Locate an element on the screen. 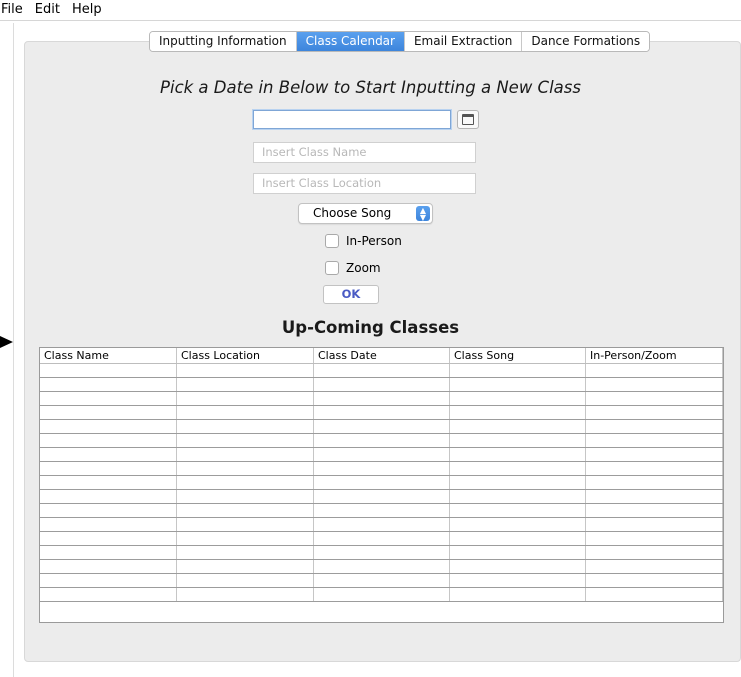  column-header-class-location: Class Location is located at coordinates (245, 355).